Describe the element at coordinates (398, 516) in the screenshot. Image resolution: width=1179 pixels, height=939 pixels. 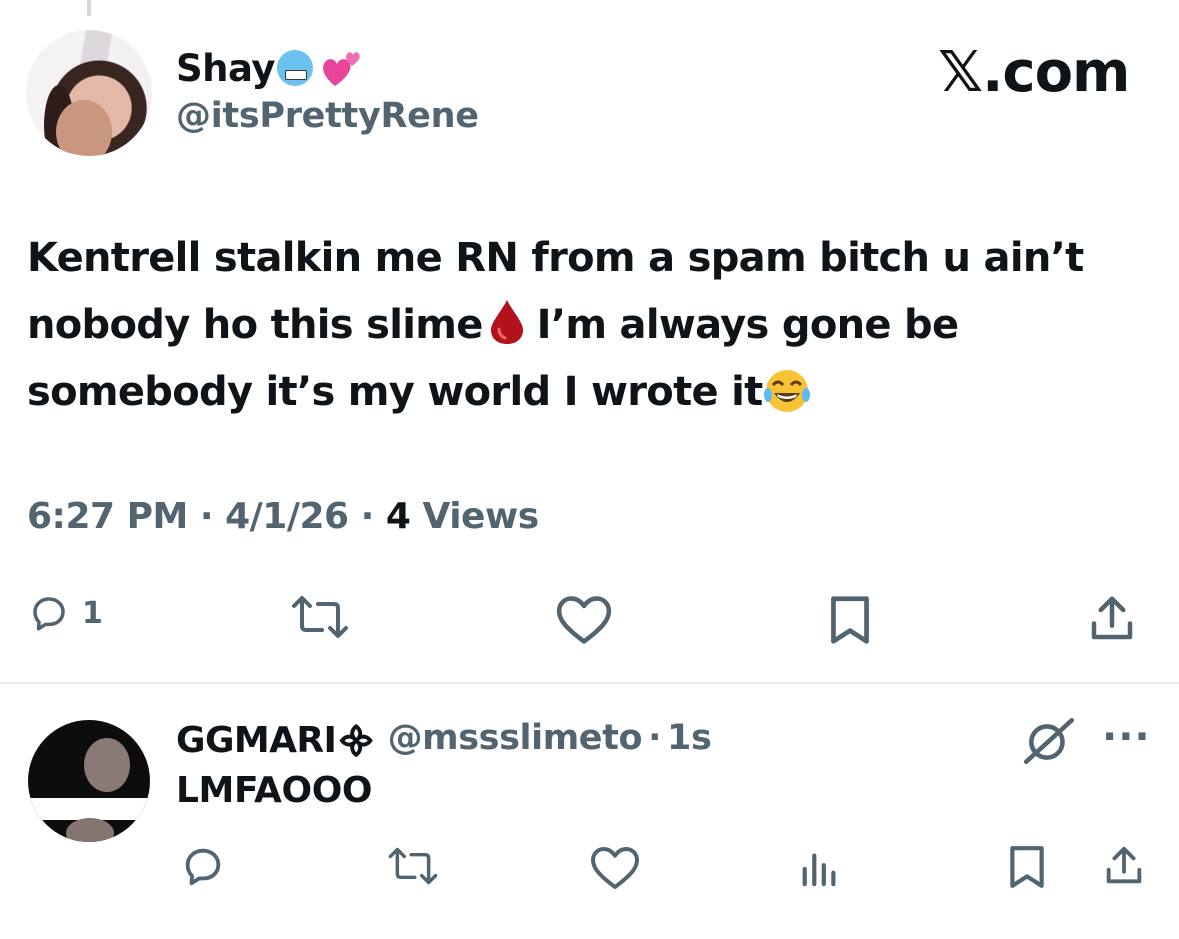
I see `views-count: 4` at that location.